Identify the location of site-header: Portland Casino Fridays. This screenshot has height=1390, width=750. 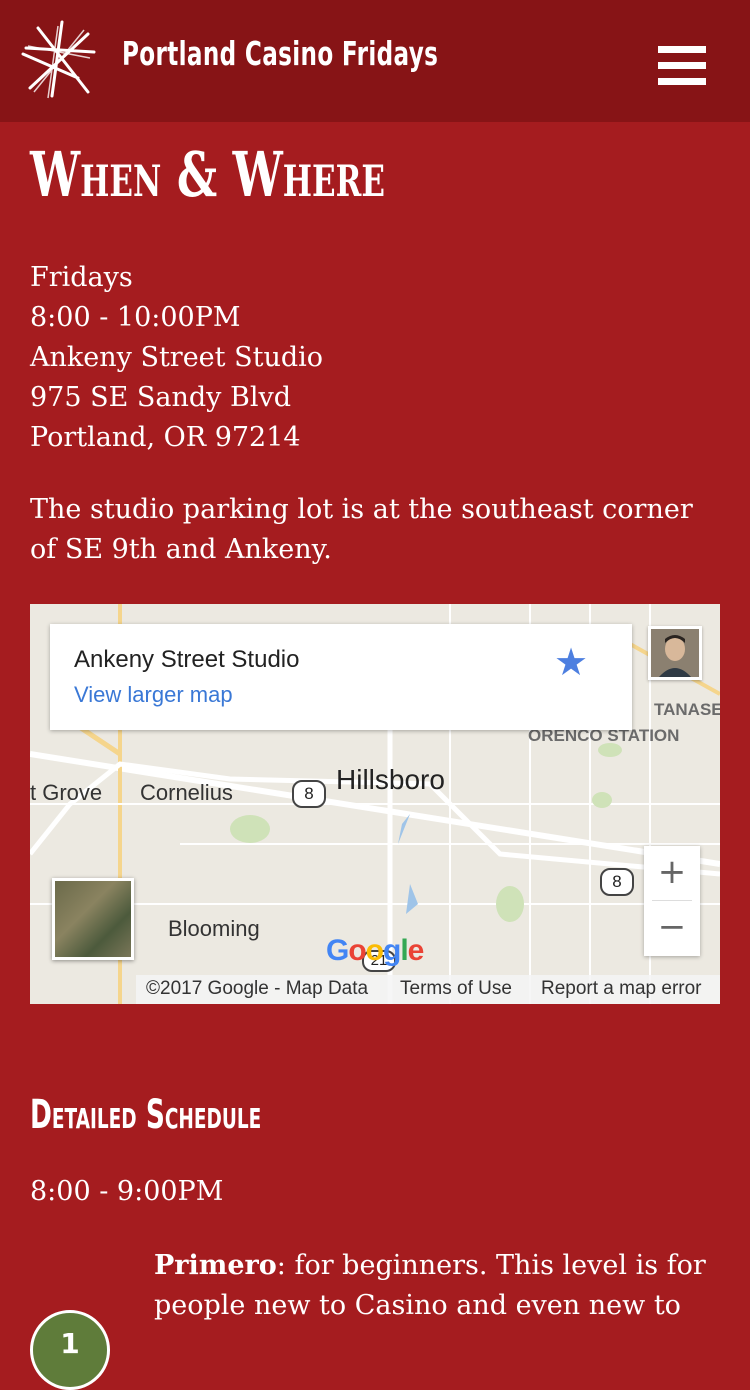
(375, 61).